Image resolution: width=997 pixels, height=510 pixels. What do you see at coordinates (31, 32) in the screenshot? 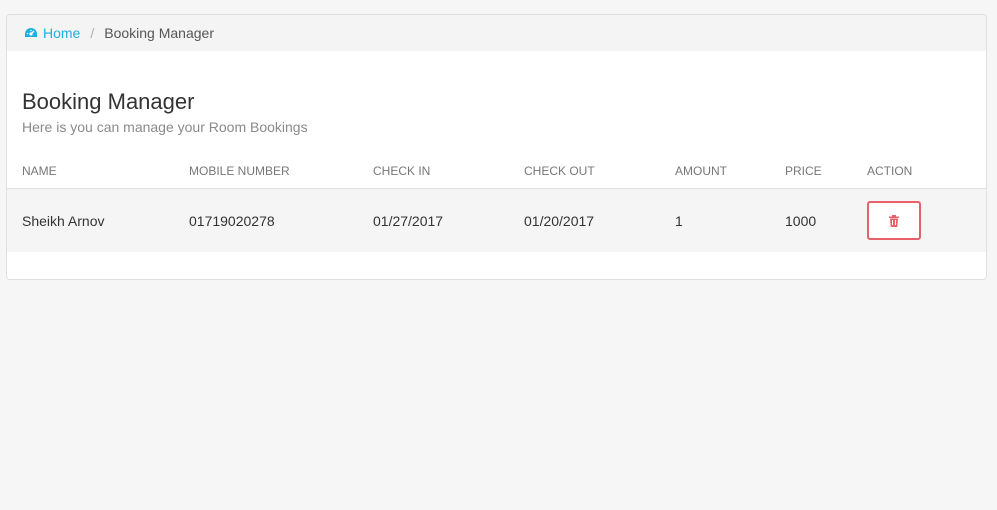
I see `dashboard-gauge-icon` at bounding box center [31, 32].